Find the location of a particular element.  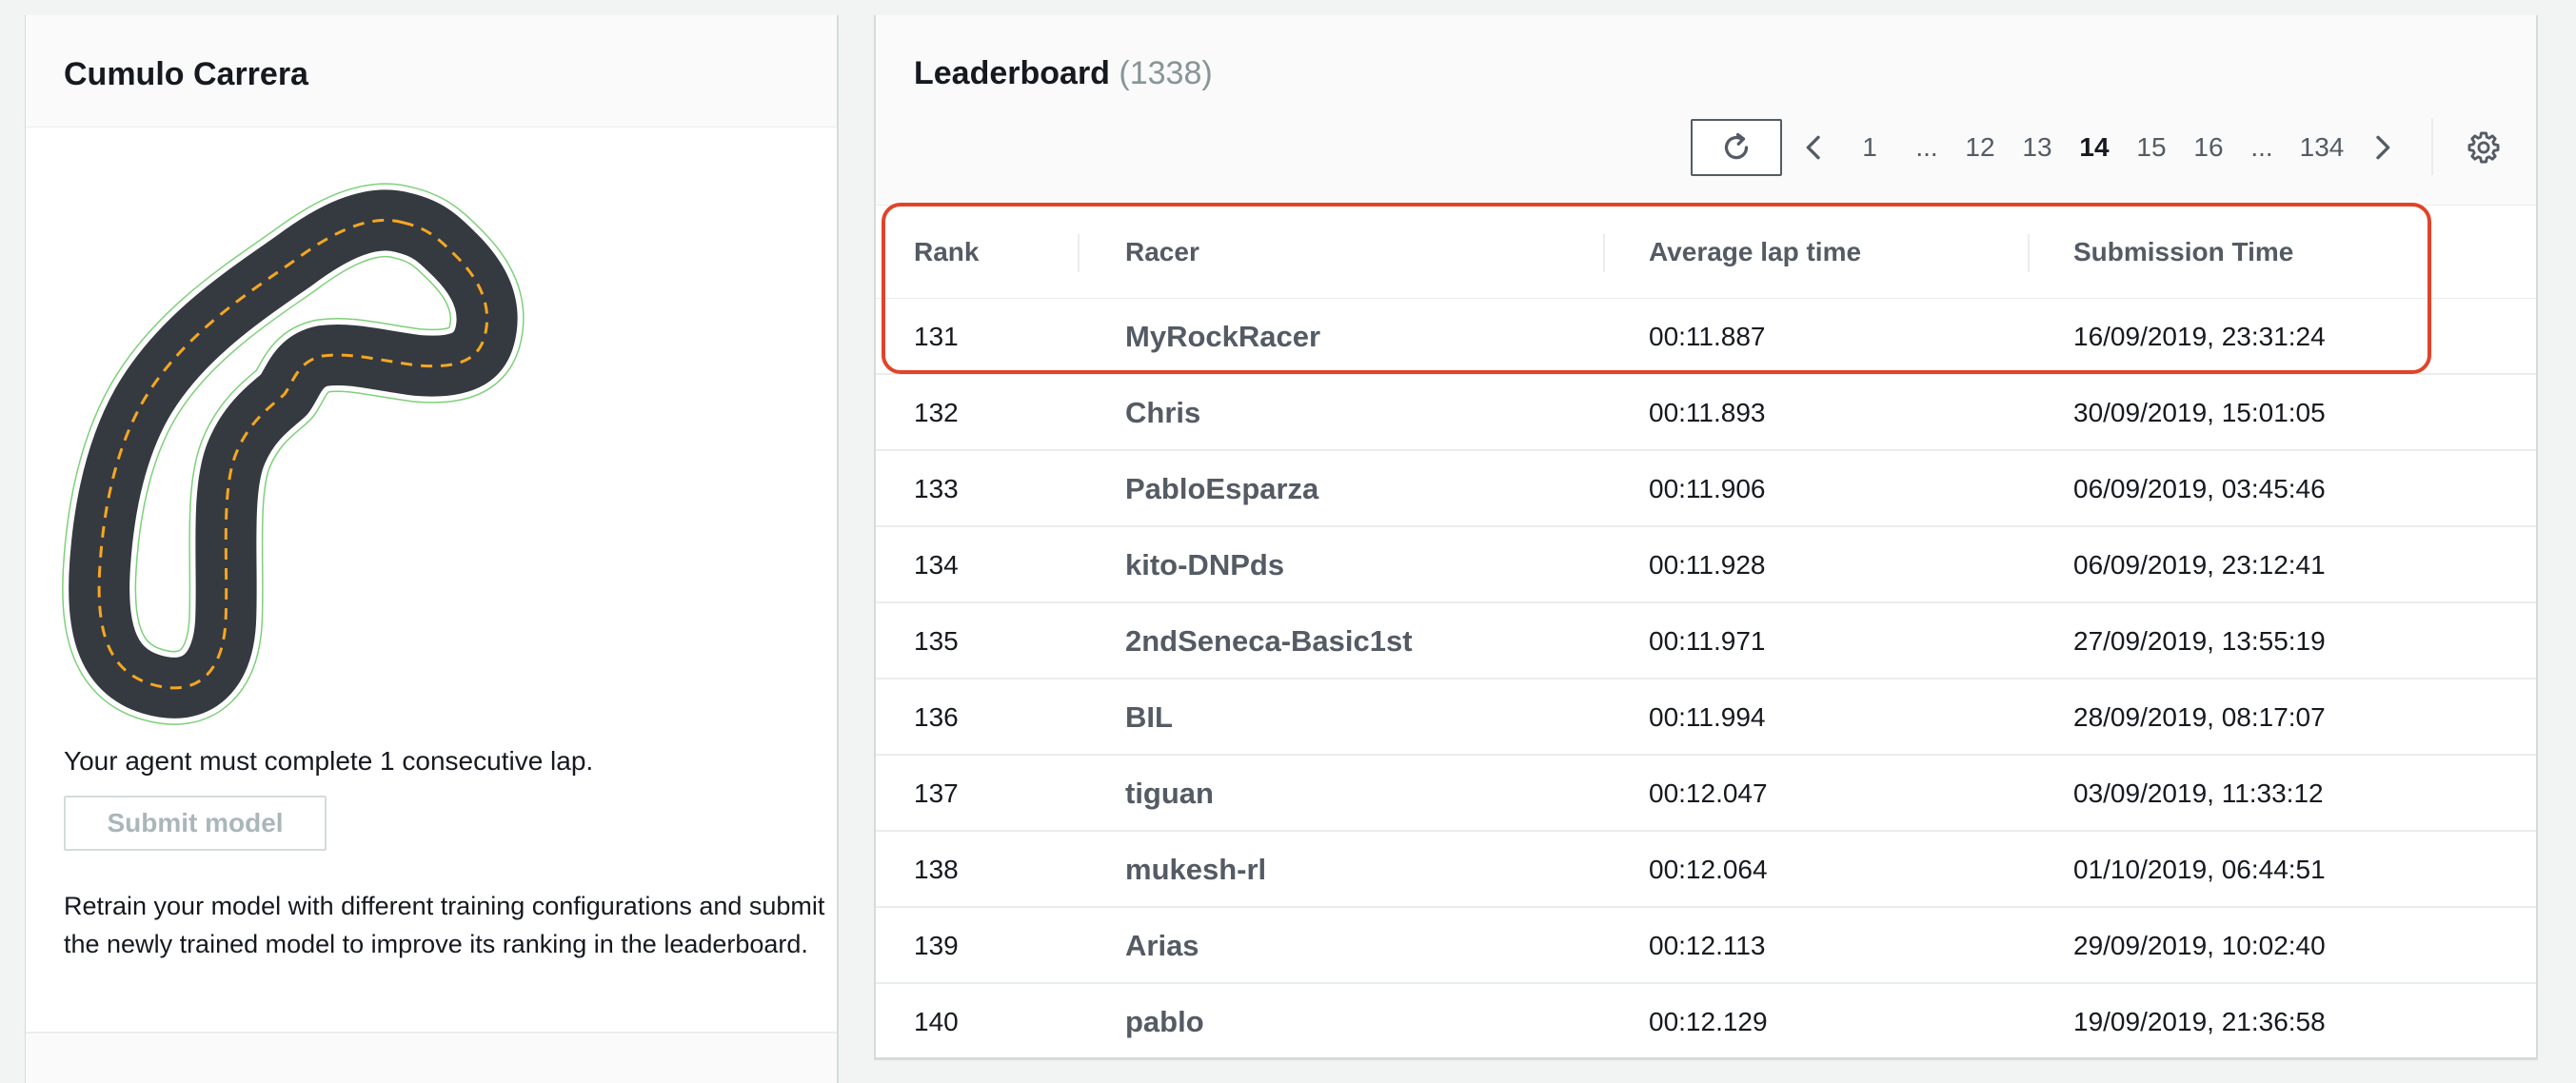

submission-time-cell: 03/09/2019, 11:33:12 is located at coordinates (2198, 793).